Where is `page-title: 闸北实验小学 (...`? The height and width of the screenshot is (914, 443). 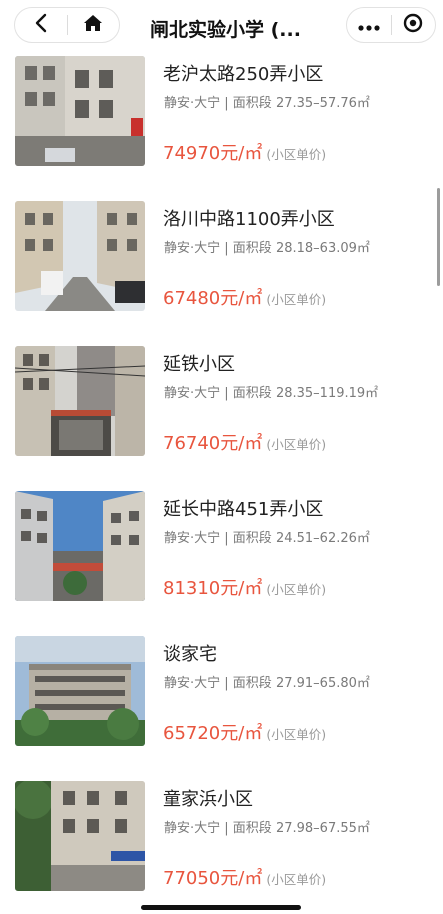 page-title: 闸北实验小学 (... is located at coordinates (225, 30).